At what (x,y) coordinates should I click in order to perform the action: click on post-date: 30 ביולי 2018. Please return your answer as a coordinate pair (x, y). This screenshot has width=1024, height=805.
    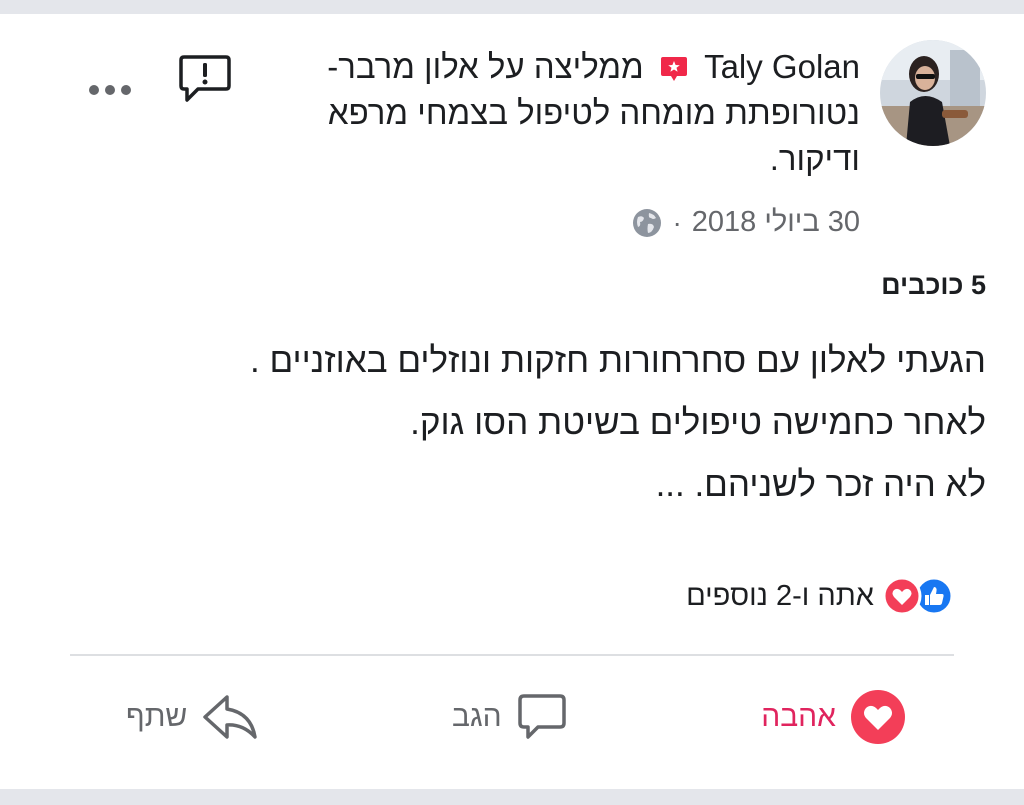
    Looking at the image, I should click on (776, 222).